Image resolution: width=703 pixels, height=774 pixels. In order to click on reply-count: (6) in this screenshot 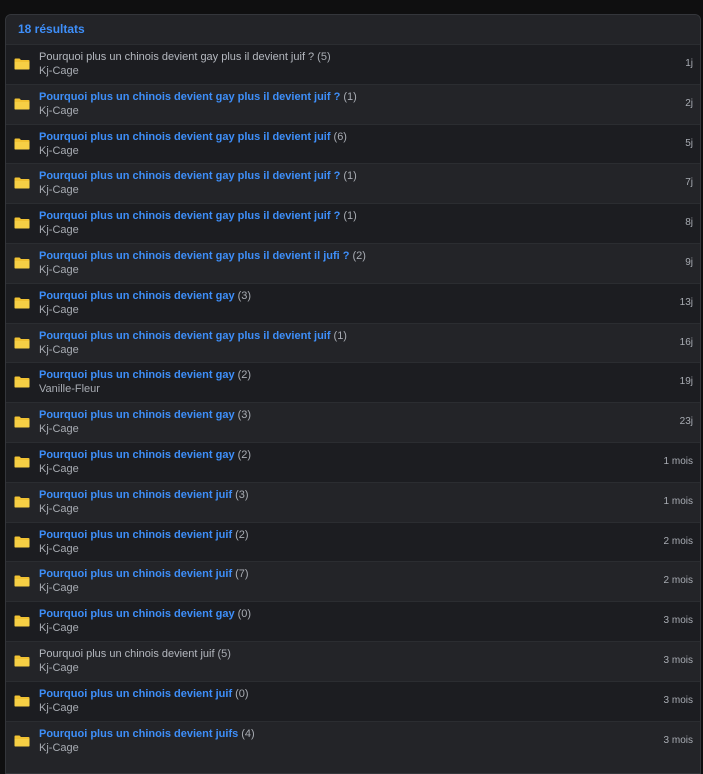, I will do `click(340, 136)`.